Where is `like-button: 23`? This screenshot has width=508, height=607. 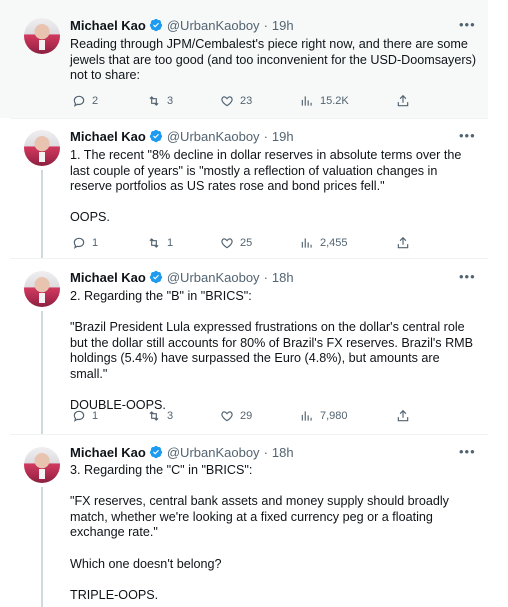 like-button: 23 is located at coordinates (236, 101).